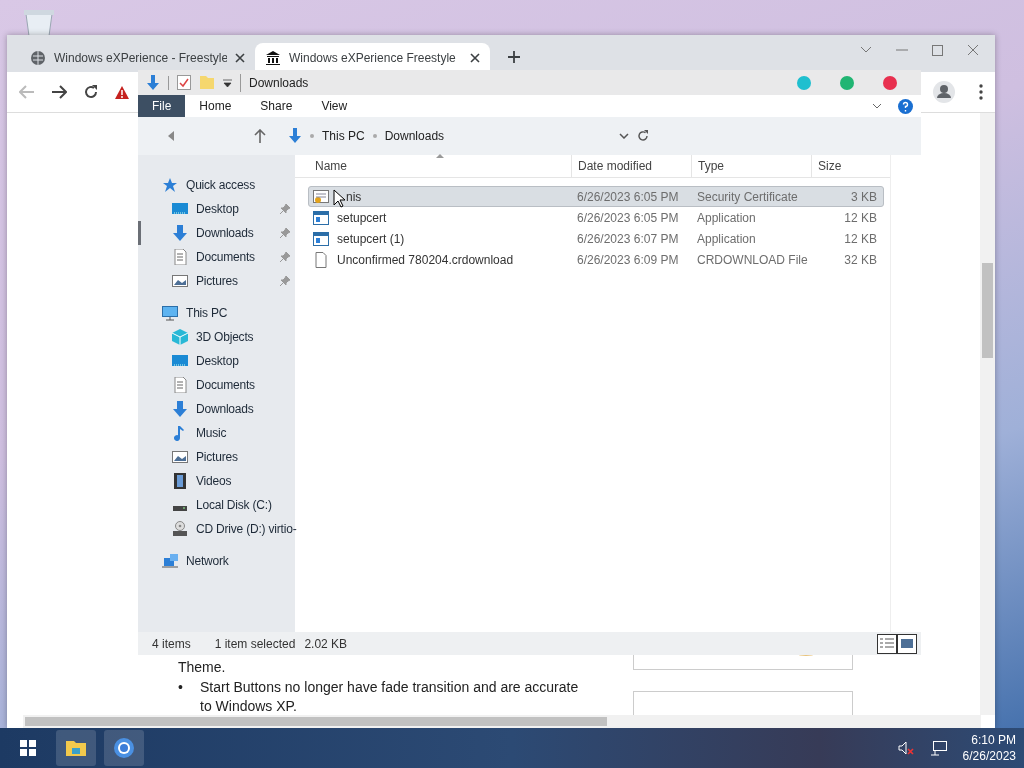 The image size is (1024, 768). What do you see at coordinates (993, 740) in the screenshot?
I see `clock-time: 6:10 PM` at bounding box center [993, 740].